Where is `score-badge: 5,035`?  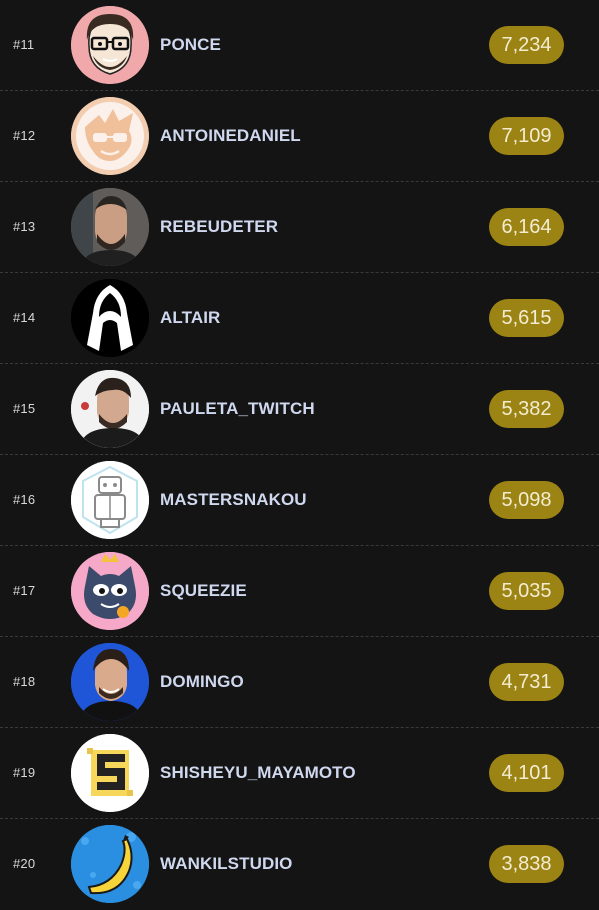
score-badge: 5,035 is located at coordinates (526, 591).